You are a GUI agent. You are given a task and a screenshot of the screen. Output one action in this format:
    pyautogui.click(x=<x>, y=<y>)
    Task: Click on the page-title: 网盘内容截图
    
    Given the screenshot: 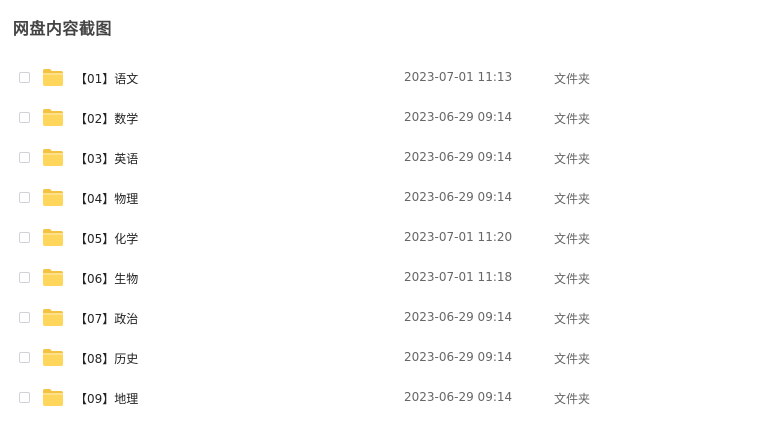 What is the action you would take?
    pyautogui.click(x=63, y=28)
    